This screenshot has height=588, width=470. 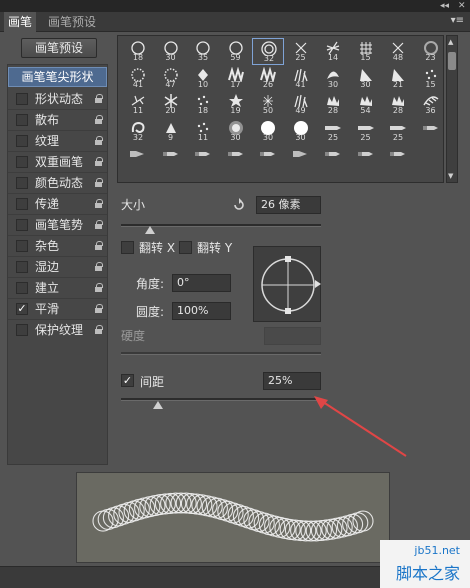 What do you see at coordinates (333, 51) in the screenshot?
I see `brush-preset-hash-cross: 14` at bounding box center [333, 51].